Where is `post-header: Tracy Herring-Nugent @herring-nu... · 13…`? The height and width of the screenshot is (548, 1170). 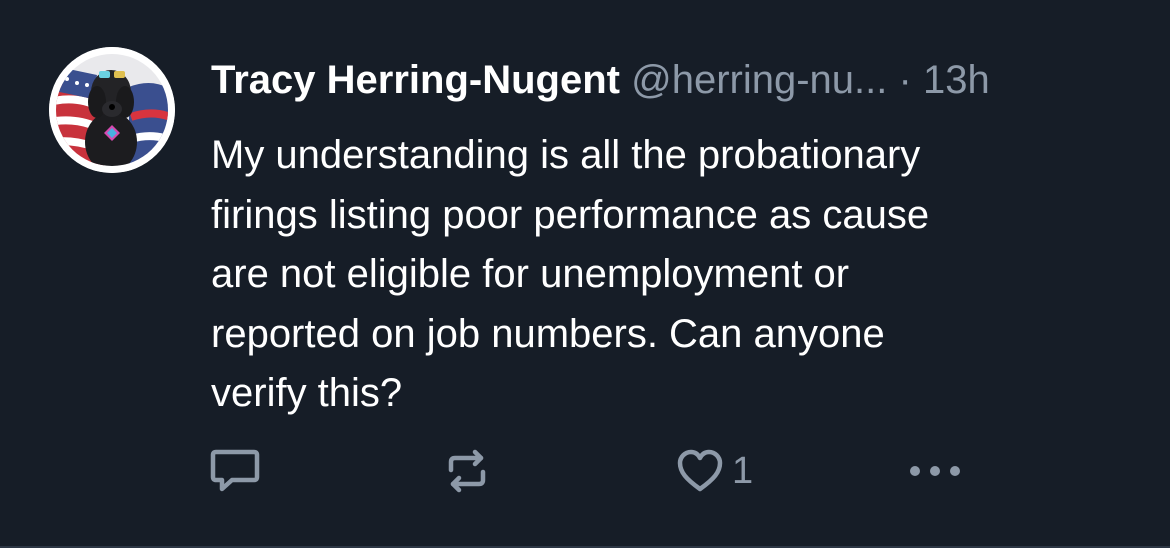 post-header: Tracy Herring-Nugent @herring-nu... · 13… is located at coordinates (600, 80).